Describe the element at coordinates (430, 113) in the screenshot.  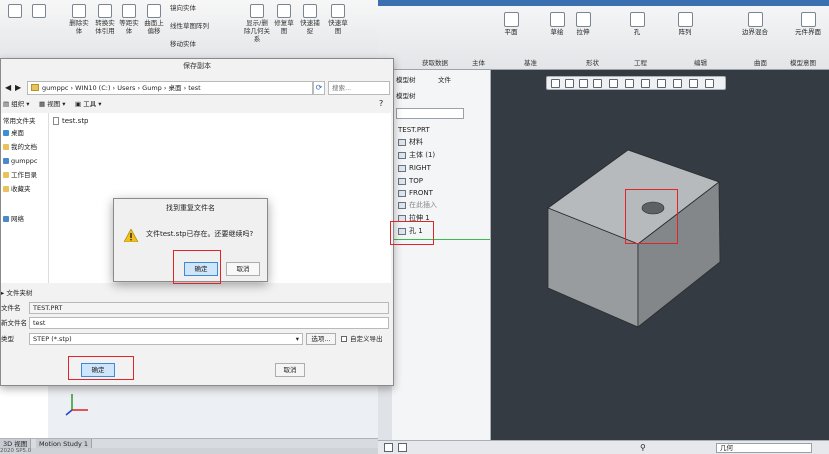
I see `tree-search-input` at that location.